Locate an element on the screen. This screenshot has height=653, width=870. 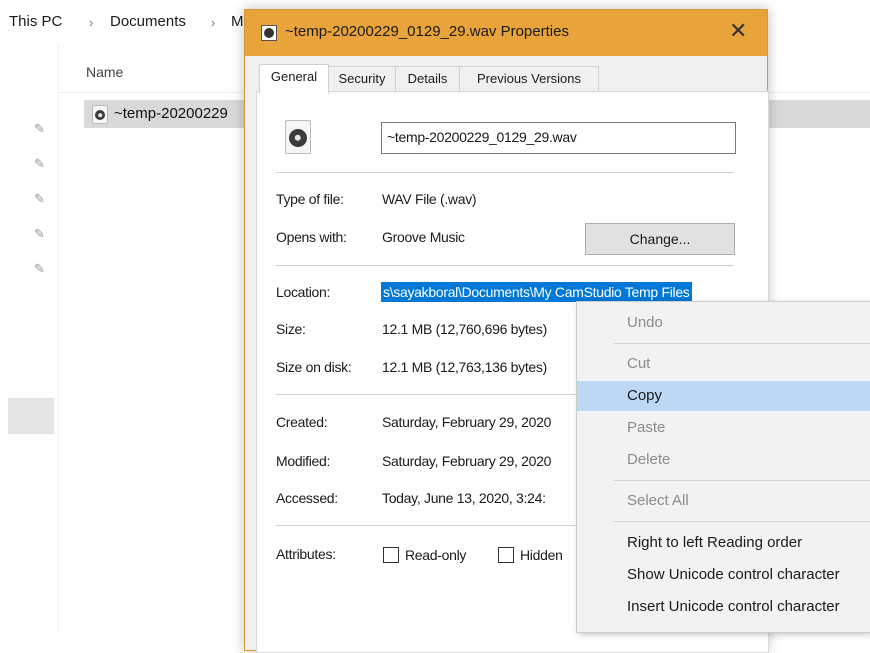
nav-pane-divider is located at coordinates (58, 337).